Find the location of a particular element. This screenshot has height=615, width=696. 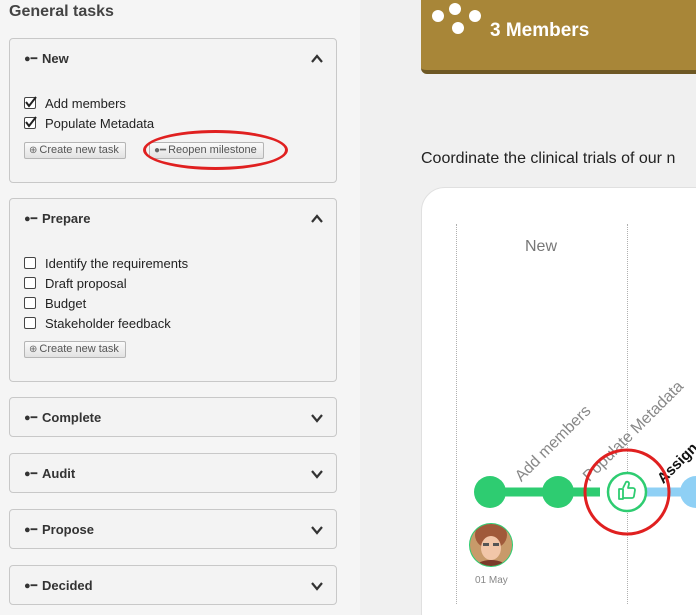

task-label: Add members is located at coordinates (85, 103).